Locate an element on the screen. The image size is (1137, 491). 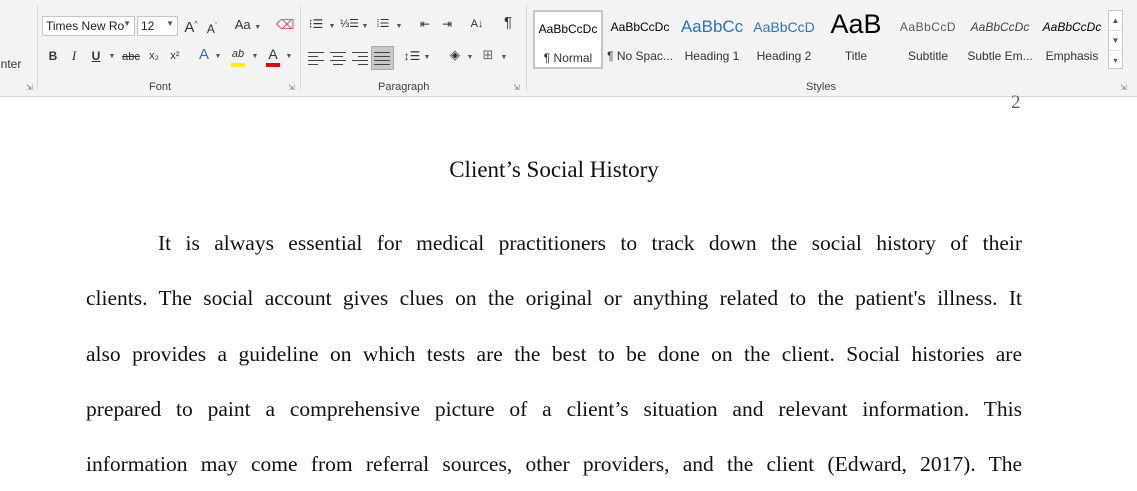
increase-indent-icon: ⇥ is located at coordinates (447, 25).